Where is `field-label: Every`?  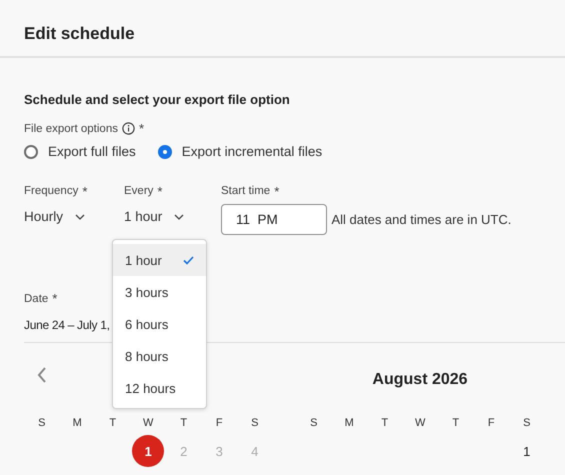 field-label: Every is located at coordinates (139, 191).